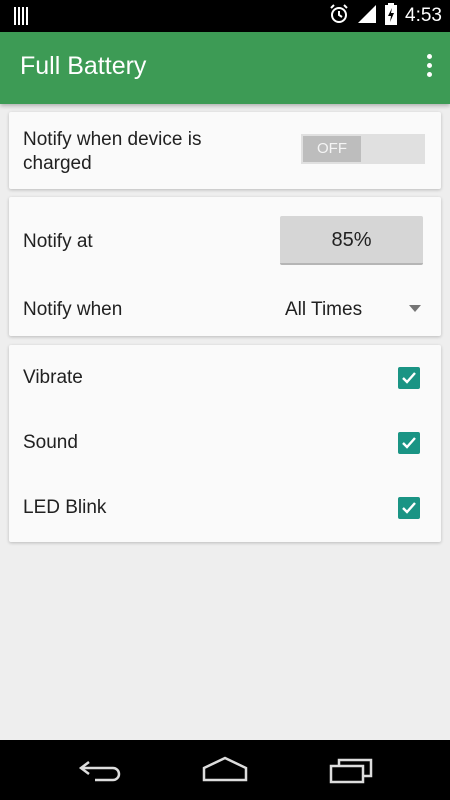 Image resolution: width=450 pixels, height=800 pixels. I want to click on toggle-state-text: OFF, so click(332, 149).